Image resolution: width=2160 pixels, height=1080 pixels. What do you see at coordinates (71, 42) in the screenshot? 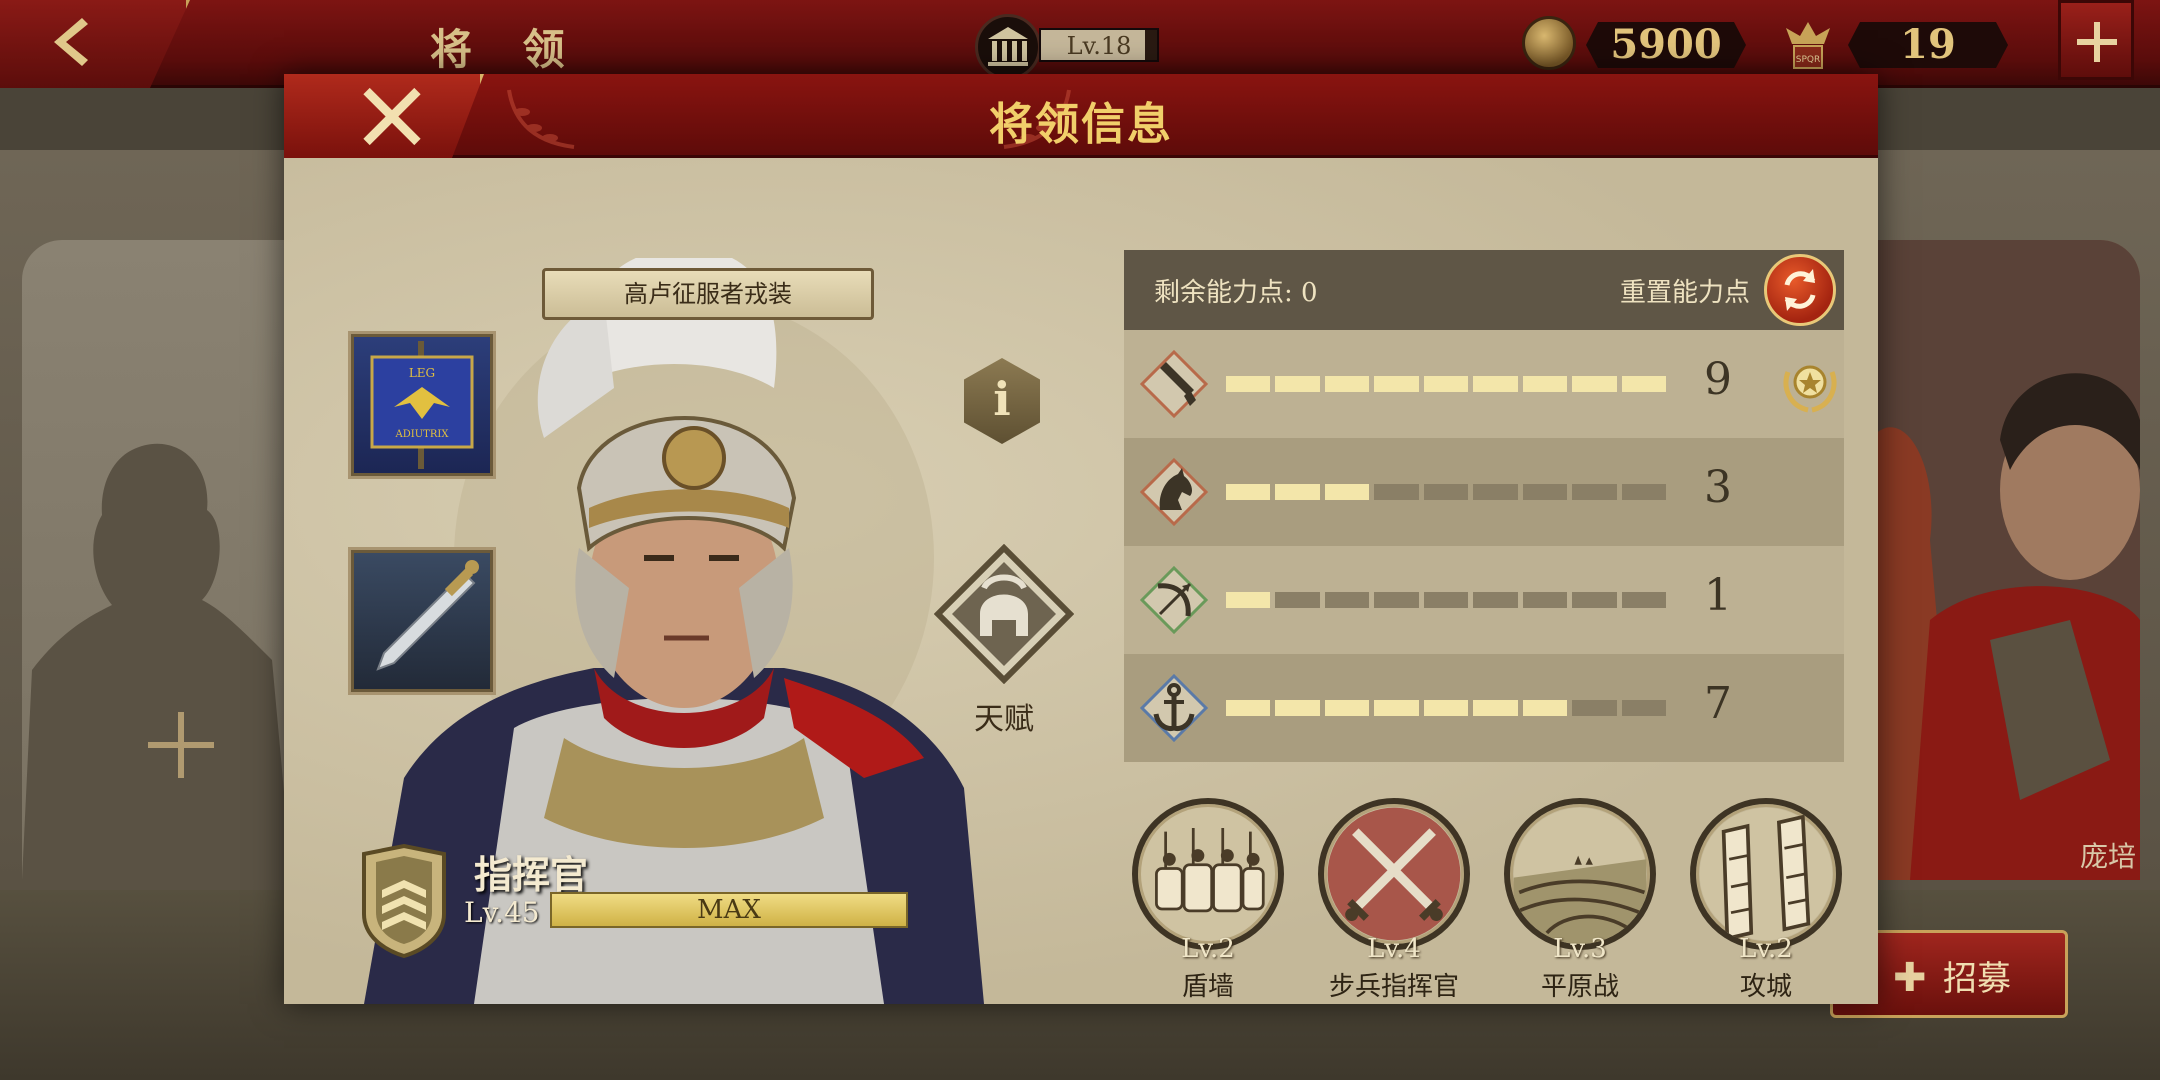
I see `back-arrow-icon` at bounding box center [71, 42].